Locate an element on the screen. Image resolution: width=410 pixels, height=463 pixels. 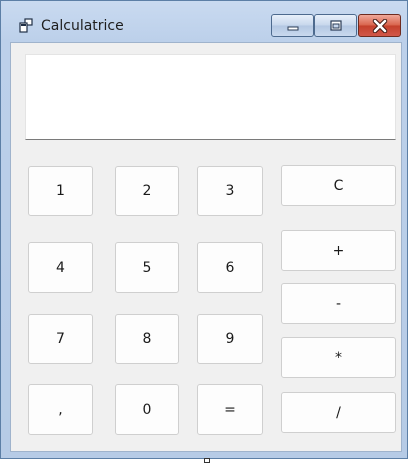
equals-button: = is located at coordinates (230, 409).